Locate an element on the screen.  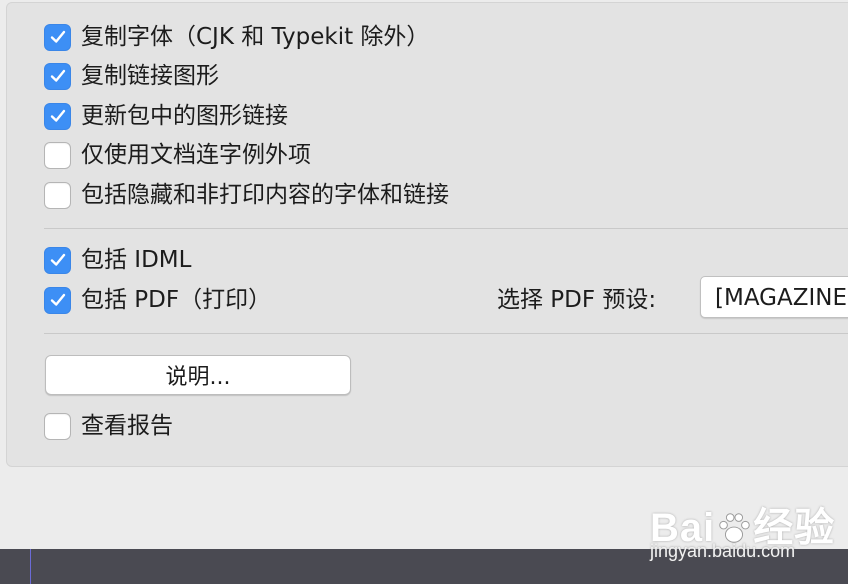
copy-fonts-label: 复制字体（CJK 和 Typekit 除外） is located at coordinates (255, 37).